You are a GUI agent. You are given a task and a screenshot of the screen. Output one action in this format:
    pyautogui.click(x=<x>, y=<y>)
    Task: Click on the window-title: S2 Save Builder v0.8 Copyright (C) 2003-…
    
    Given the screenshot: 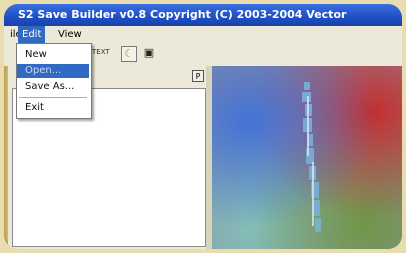 What is the action you would take?
    pyautogui.click(x=182, y=14)
    